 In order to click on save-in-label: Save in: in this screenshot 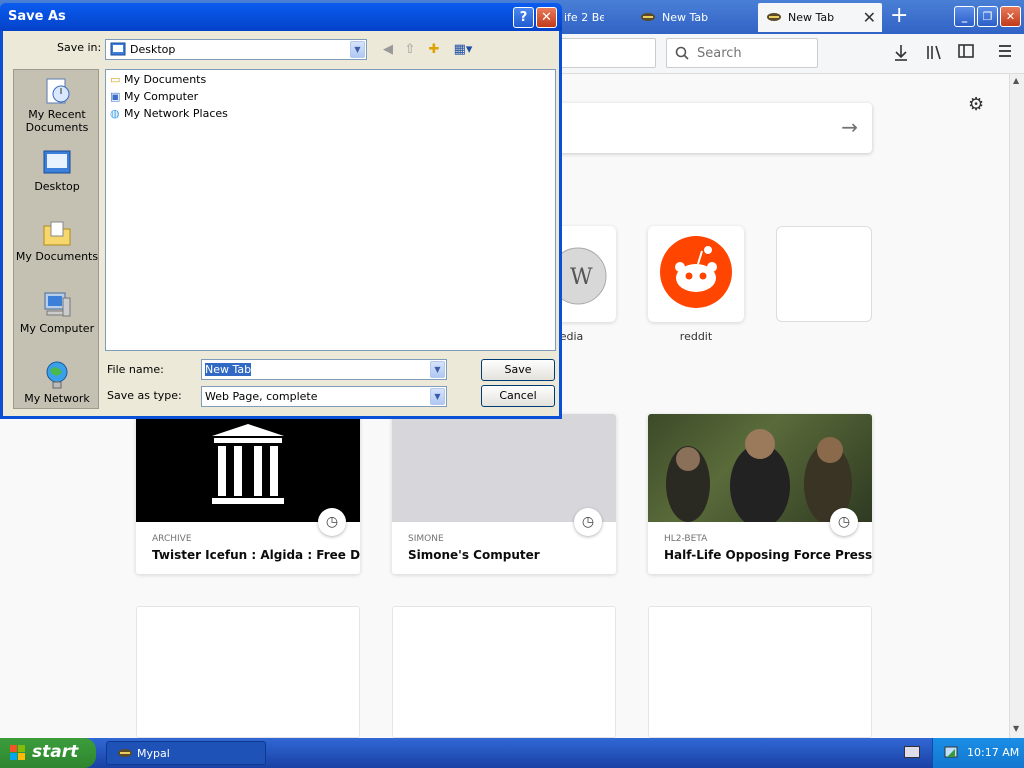, I will do `click(79, 47)`.